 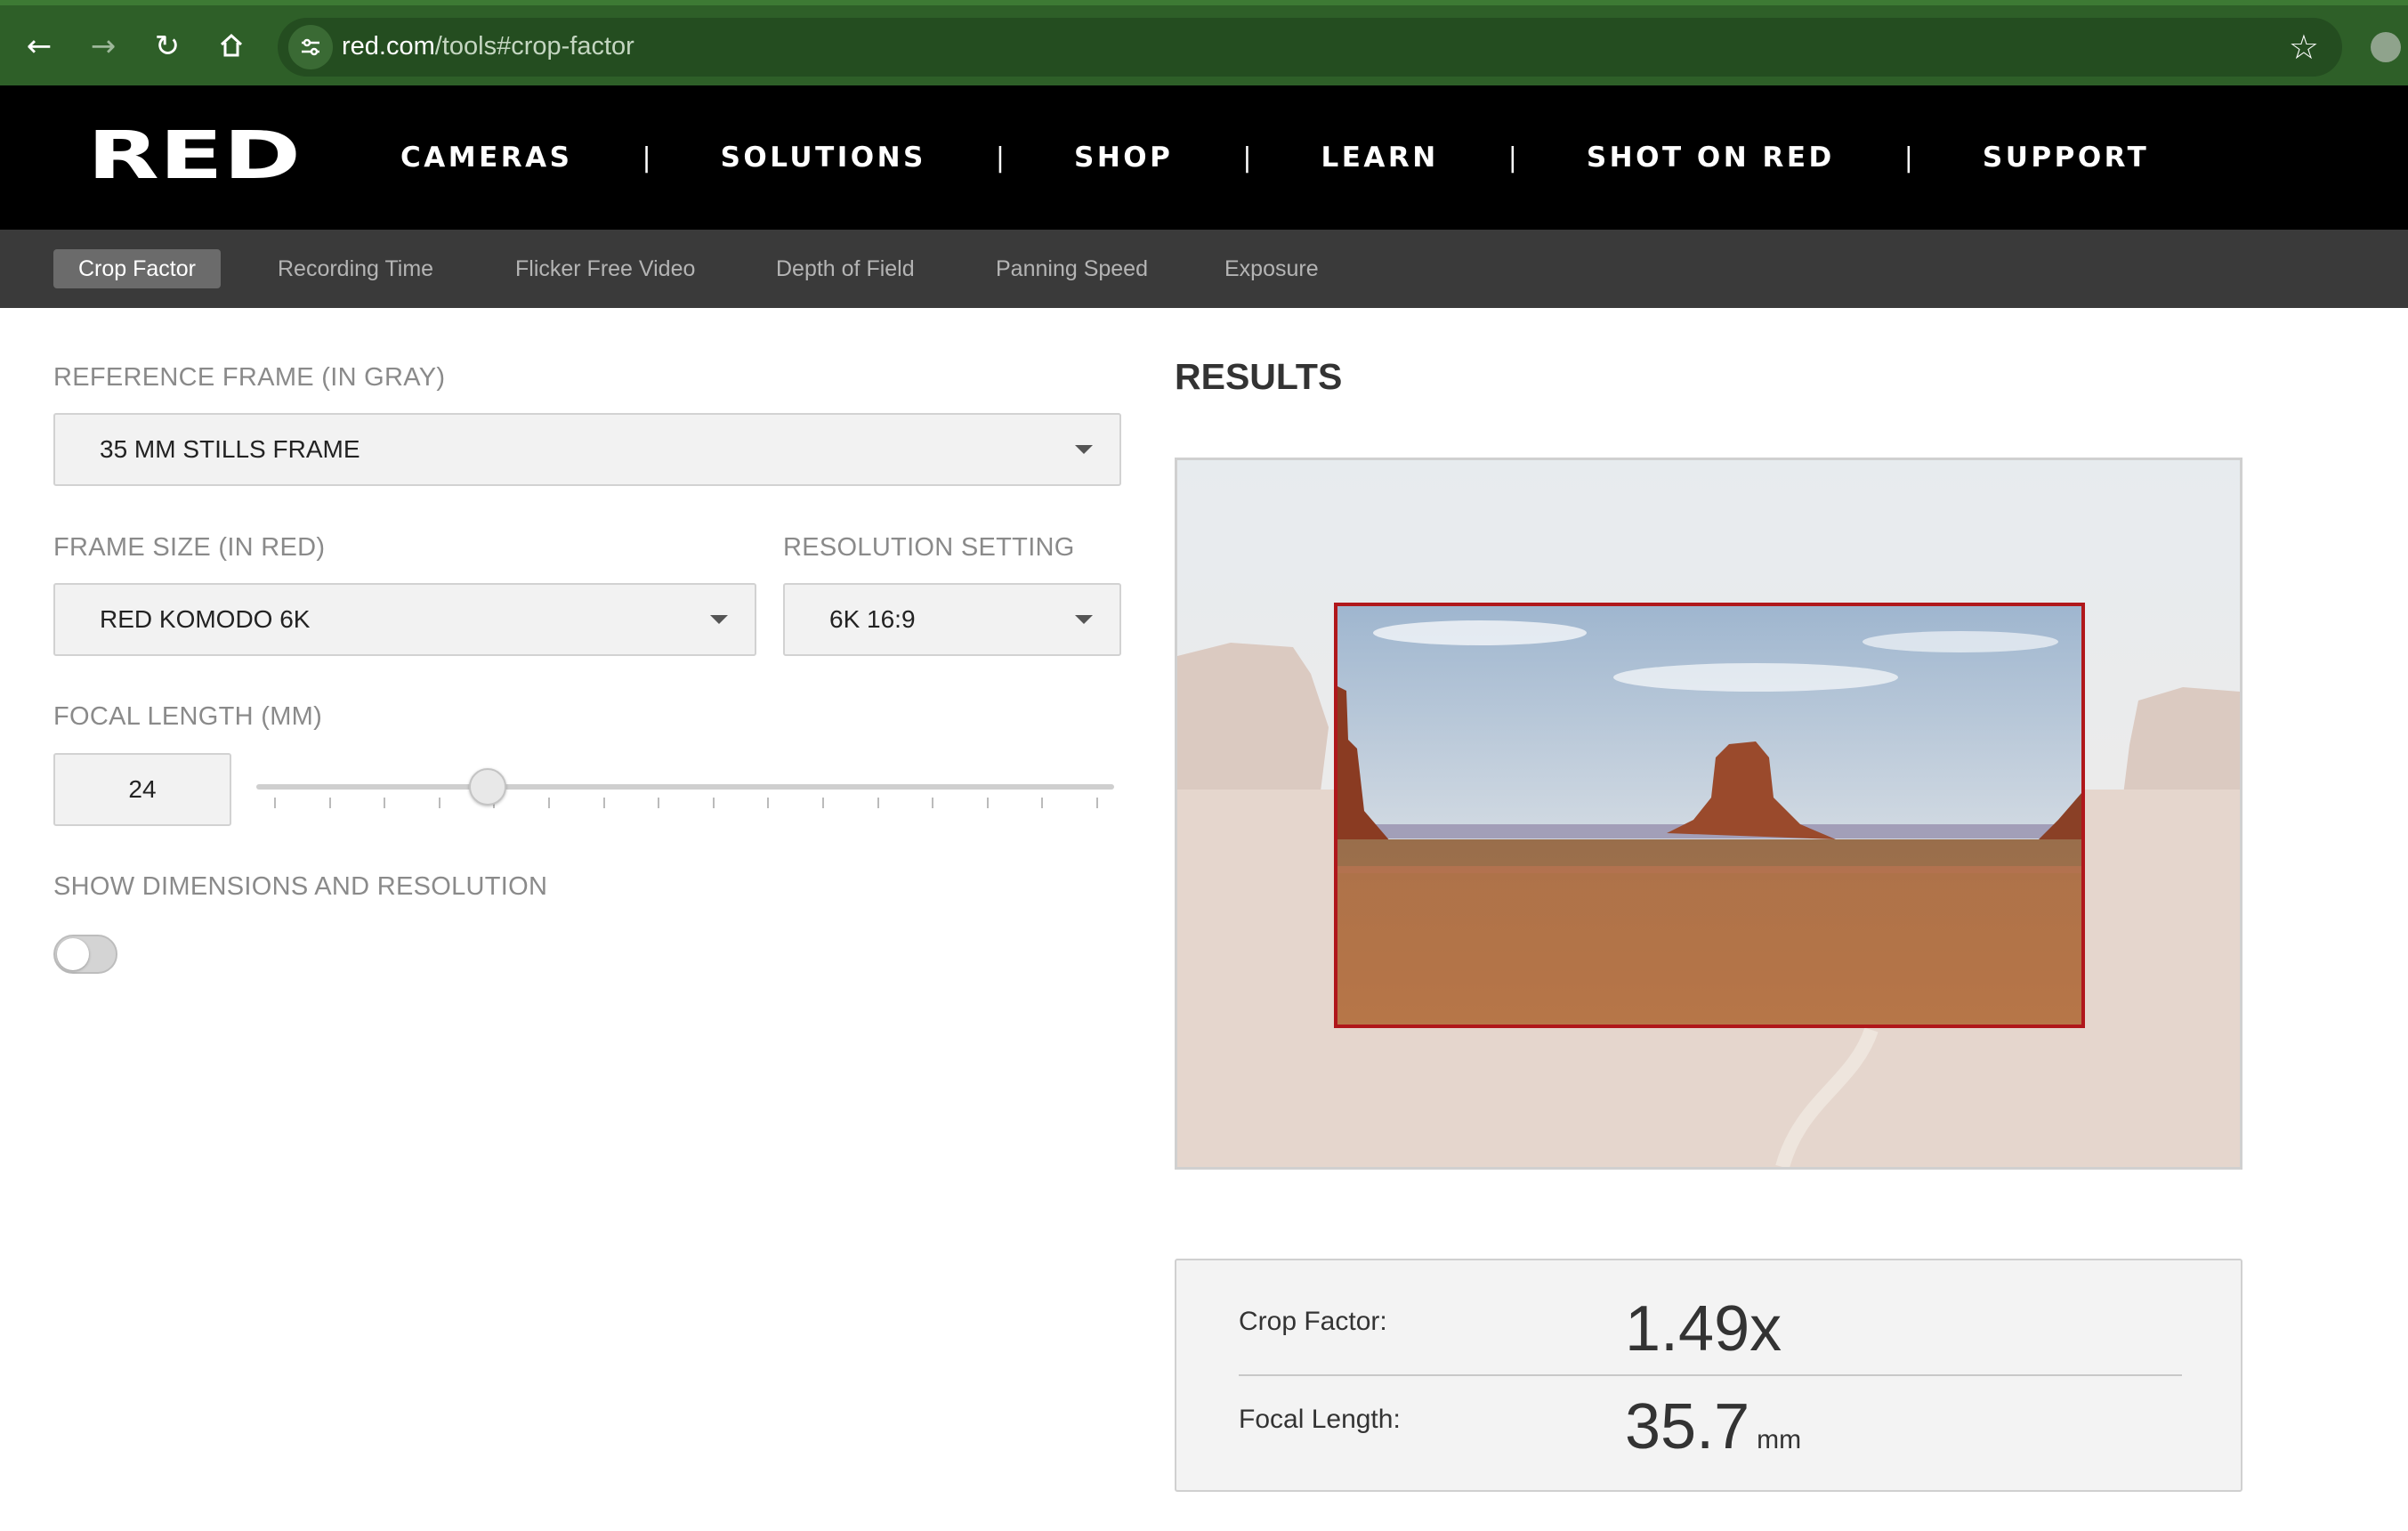 What do you see at coordinates (929, 547) in the screenshot?
I see `resolution-setting-label: RESOLUTION SETTING` at bounding box center [929, 547].